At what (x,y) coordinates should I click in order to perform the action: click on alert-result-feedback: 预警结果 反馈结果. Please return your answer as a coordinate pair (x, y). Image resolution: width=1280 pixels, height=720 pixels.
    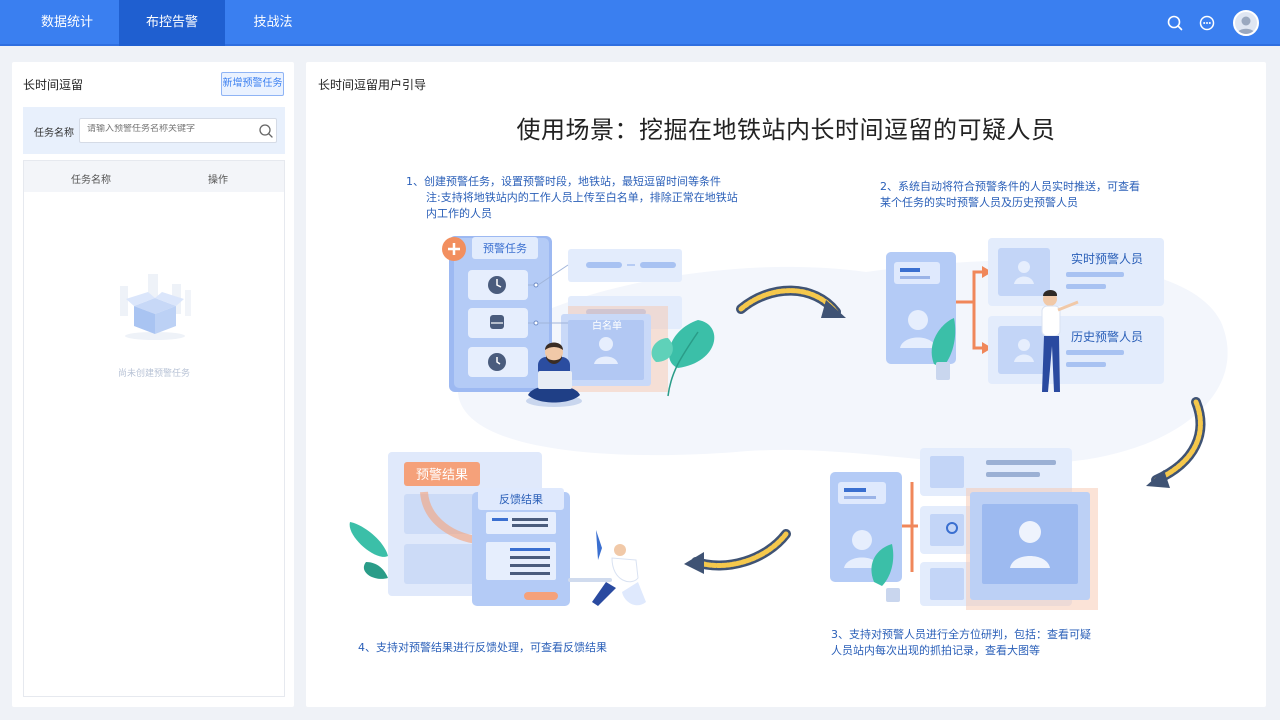
    Looking at the image, I should click on (497, 529).